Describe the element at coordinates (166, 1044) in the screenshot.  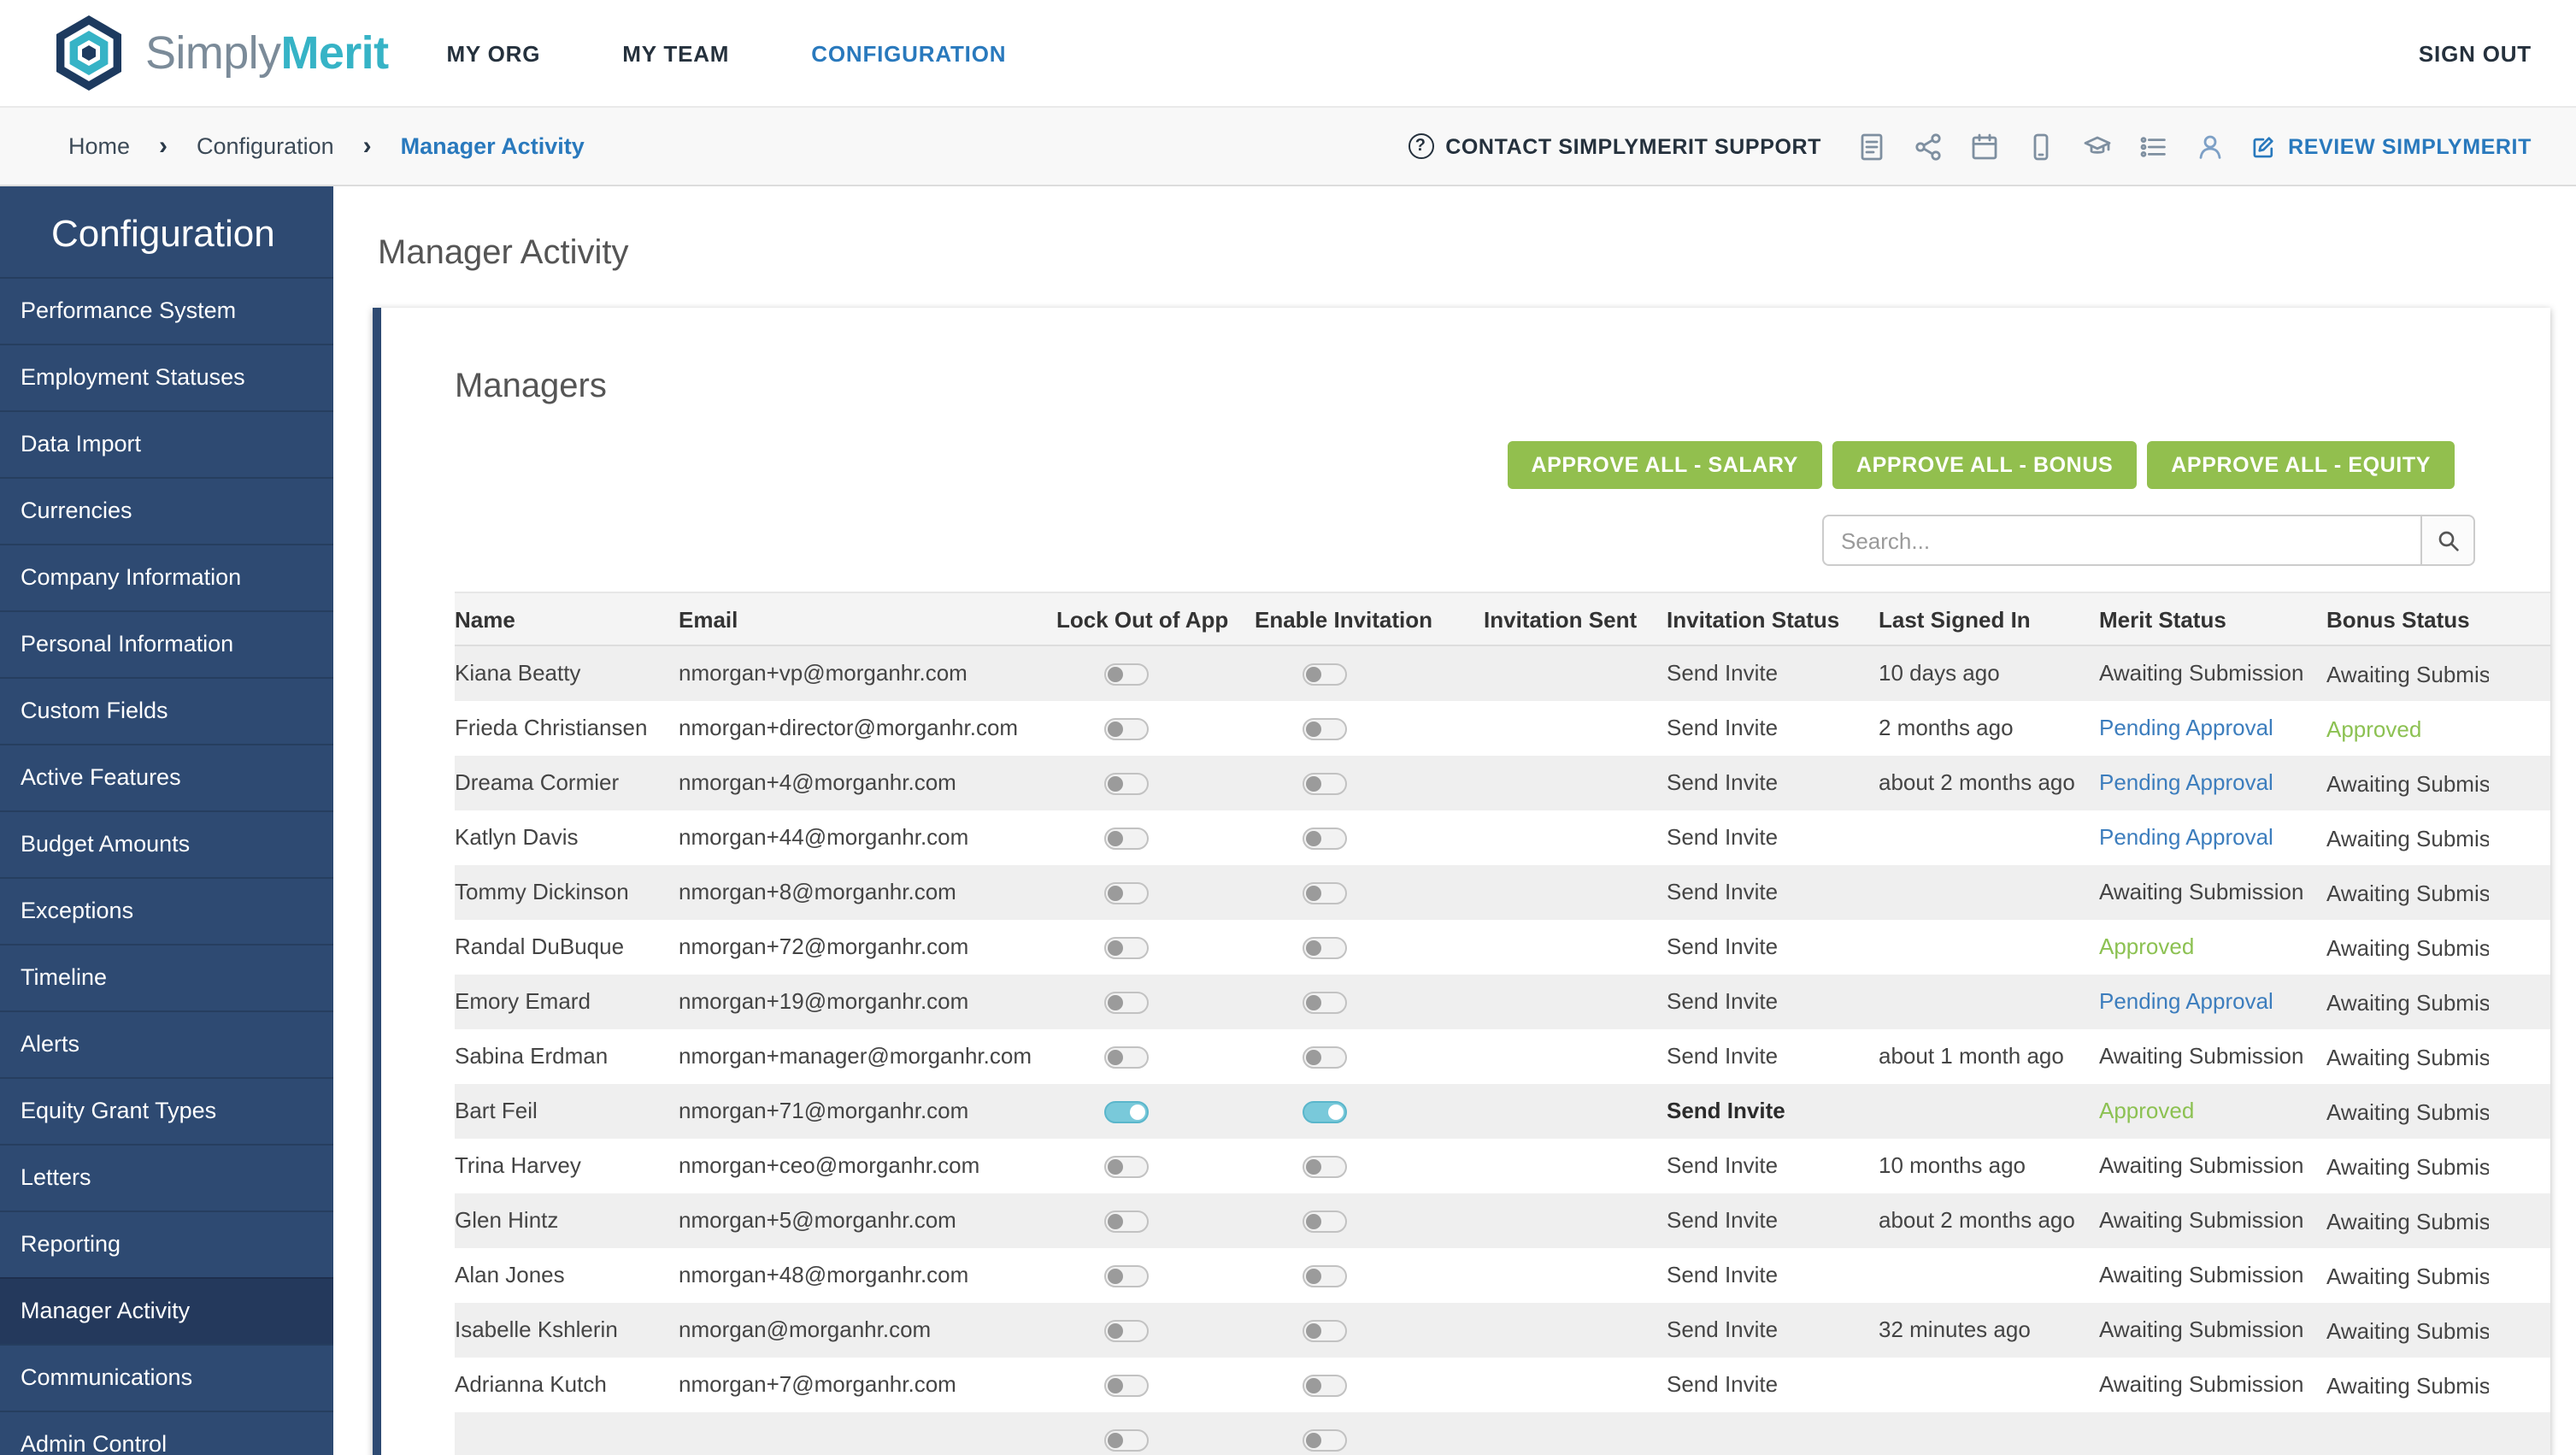
I see `sidebar-item: Alerts` at that location.